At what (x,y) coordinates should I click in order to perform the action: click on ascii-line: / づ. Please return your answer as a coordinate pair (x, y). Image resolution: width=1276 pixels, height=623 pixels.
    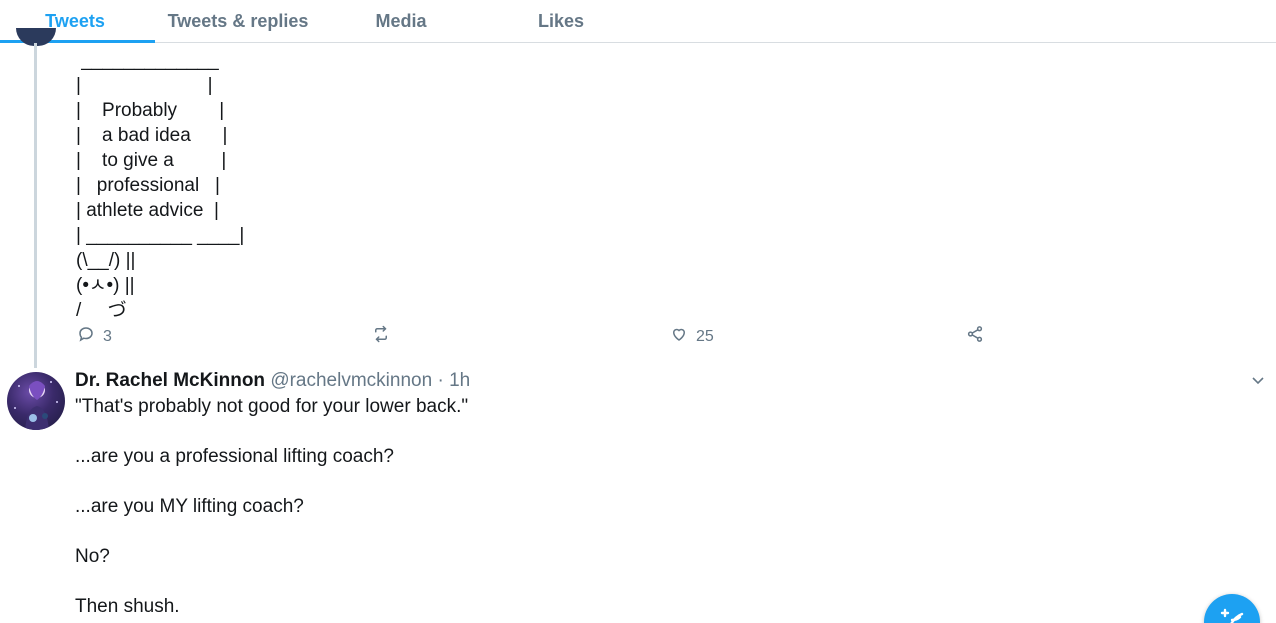
    Looking at the image, I should click on (101, 310).